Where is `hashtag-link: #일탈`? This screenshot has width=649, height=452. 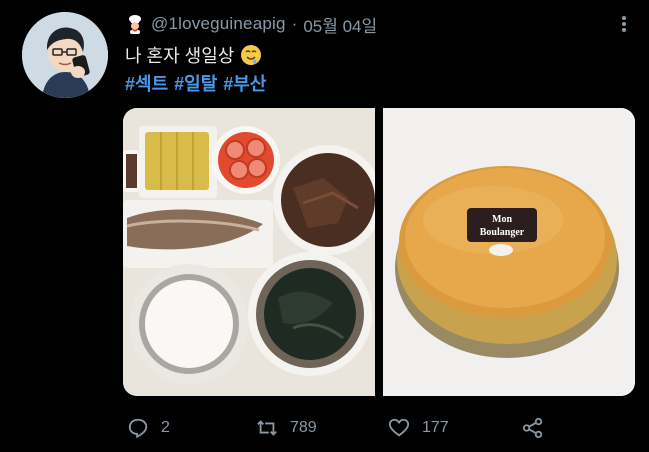
hashtag-link: #일탈 is located at coordinates (195, 84).